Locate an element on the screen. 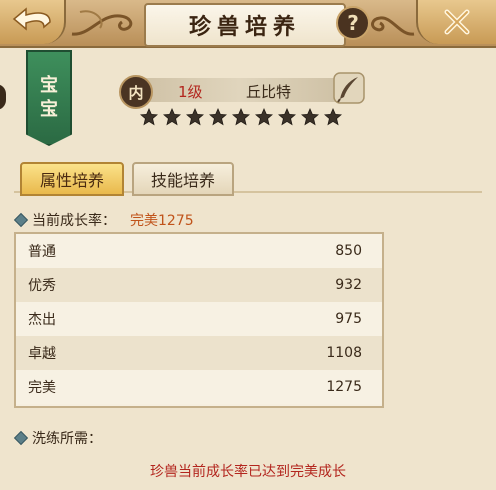 This screenshot has height=490, width=496. ornament-left is located at coordinates (102, 23).